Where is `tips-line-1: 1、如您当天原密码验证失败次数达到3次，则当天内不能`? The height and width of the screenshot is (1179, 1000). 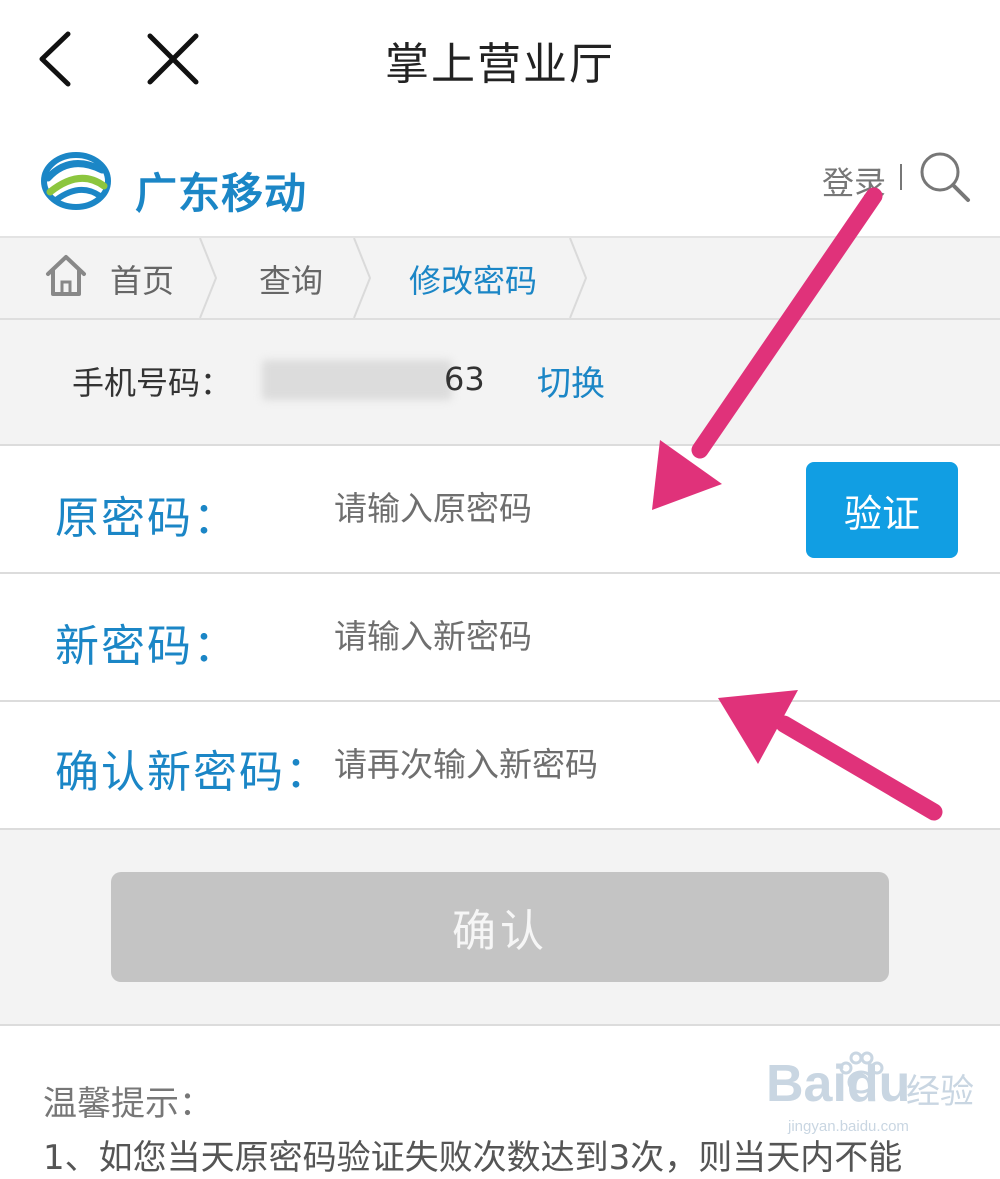
tips-line-1: 1、如您当天原密码验证失败次数达到3次，则当天内不能 is located at coordinates (473, 1158).